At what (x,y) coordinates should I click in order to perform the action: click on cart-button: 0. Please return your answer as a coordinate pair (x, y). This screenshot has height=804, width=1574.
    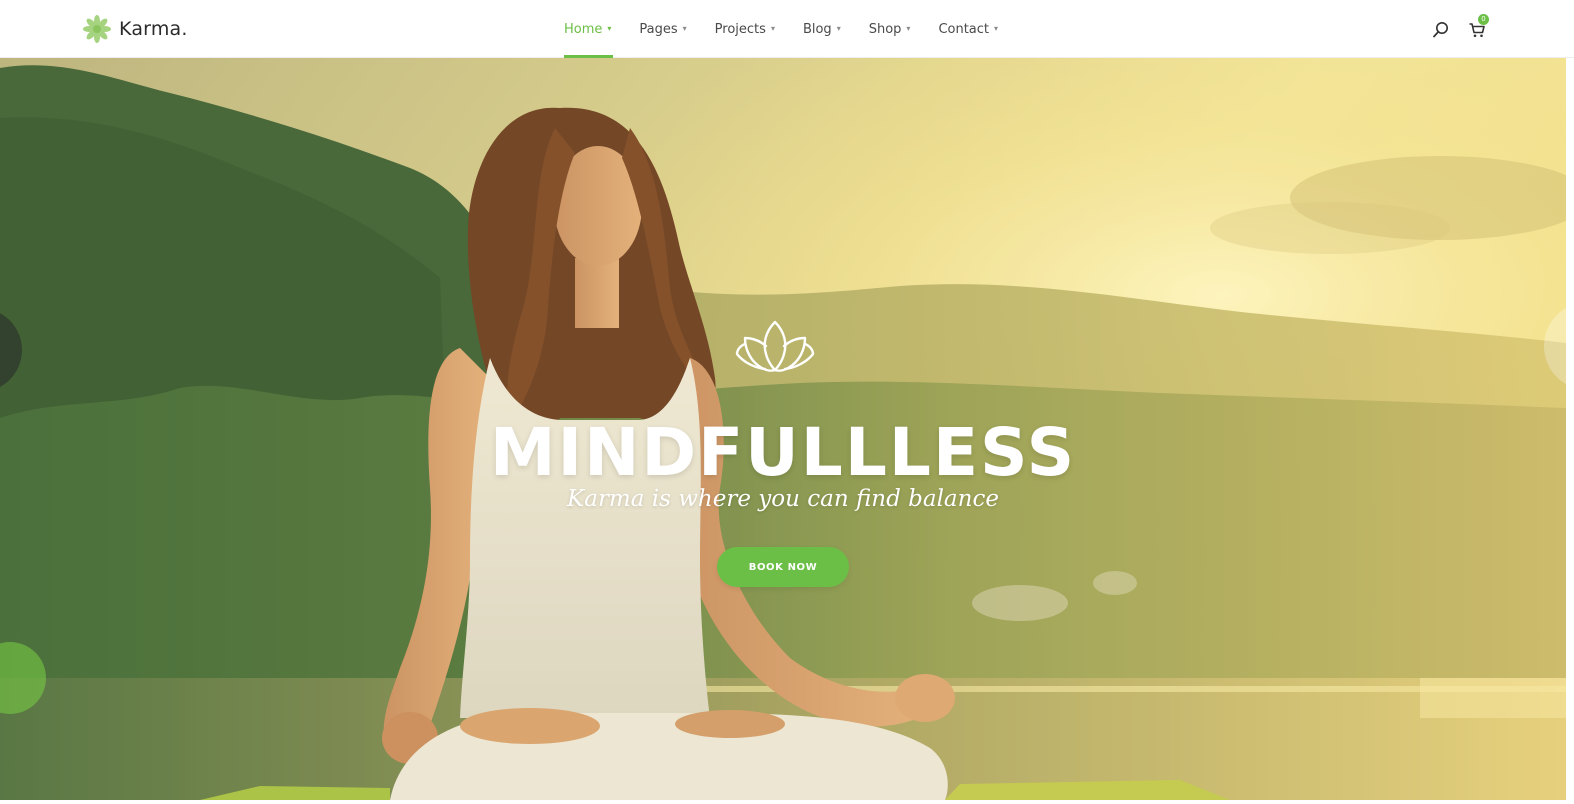
    Looking at the image, I should click on (1477, 27).